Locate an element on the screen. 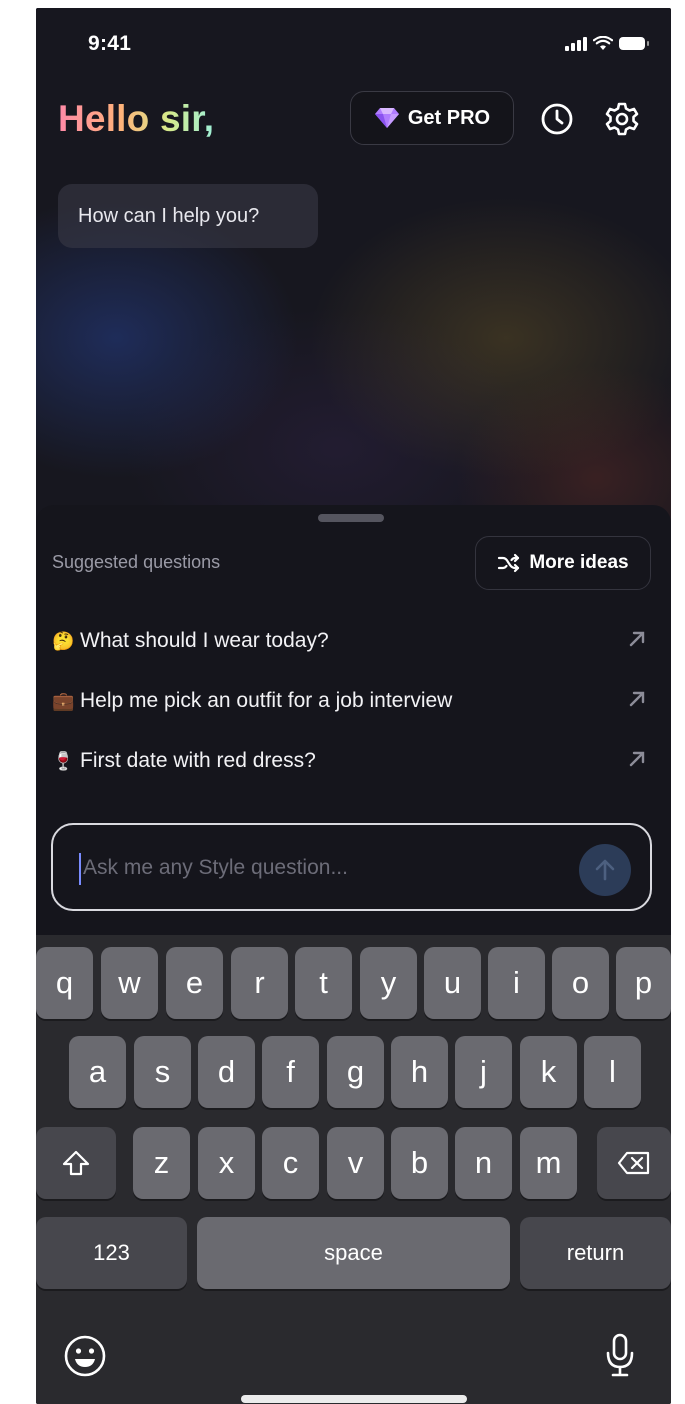 The height and width of the screenshot is (1404, 685). settings-button is located at coordinates (622, 119).